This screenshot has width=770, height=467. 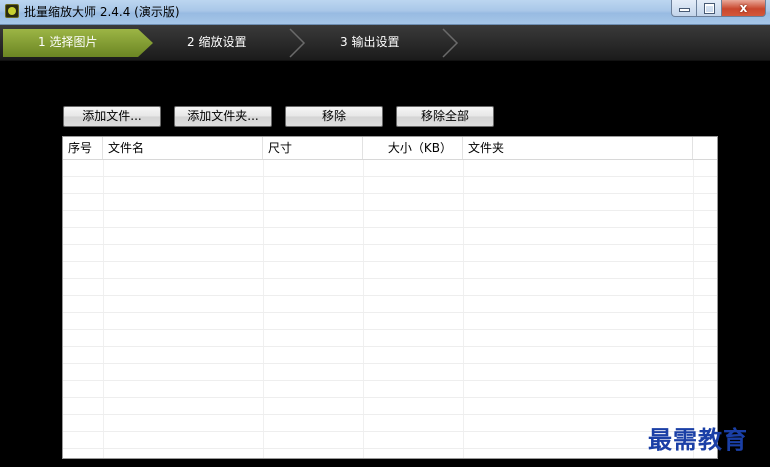 I want to click on step-resize-settings: 2 缩放设置, so click(x=216, y=41).